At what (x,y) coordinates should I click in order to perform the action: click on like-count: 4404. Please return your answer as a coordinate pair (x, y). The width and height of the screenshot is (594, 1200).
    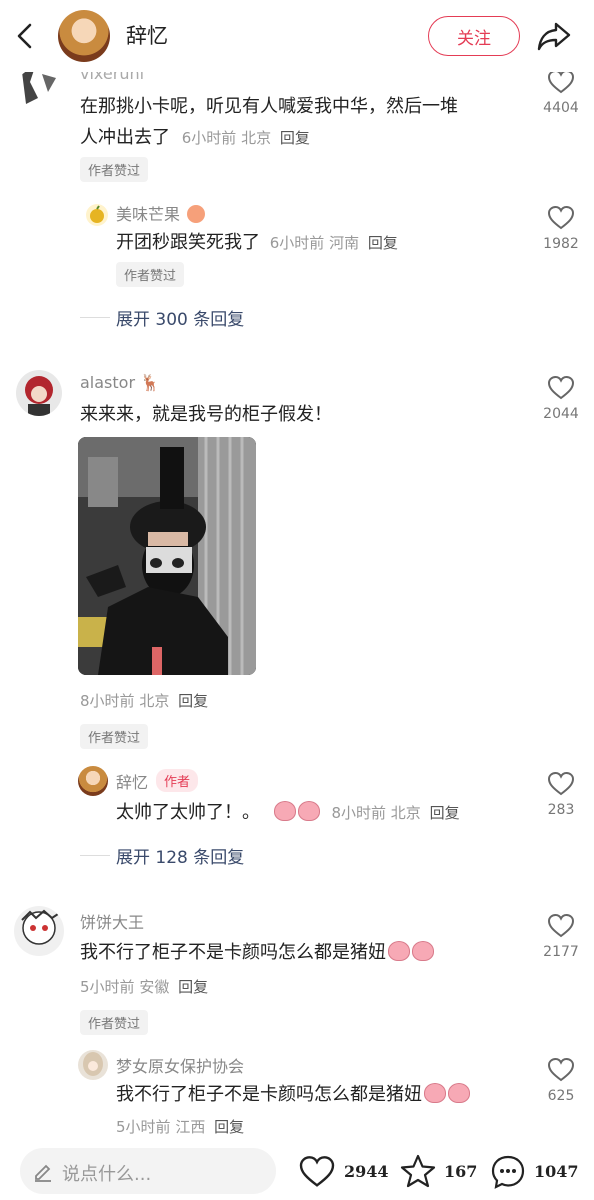
    Looking at the image, I should click on (561, 108).